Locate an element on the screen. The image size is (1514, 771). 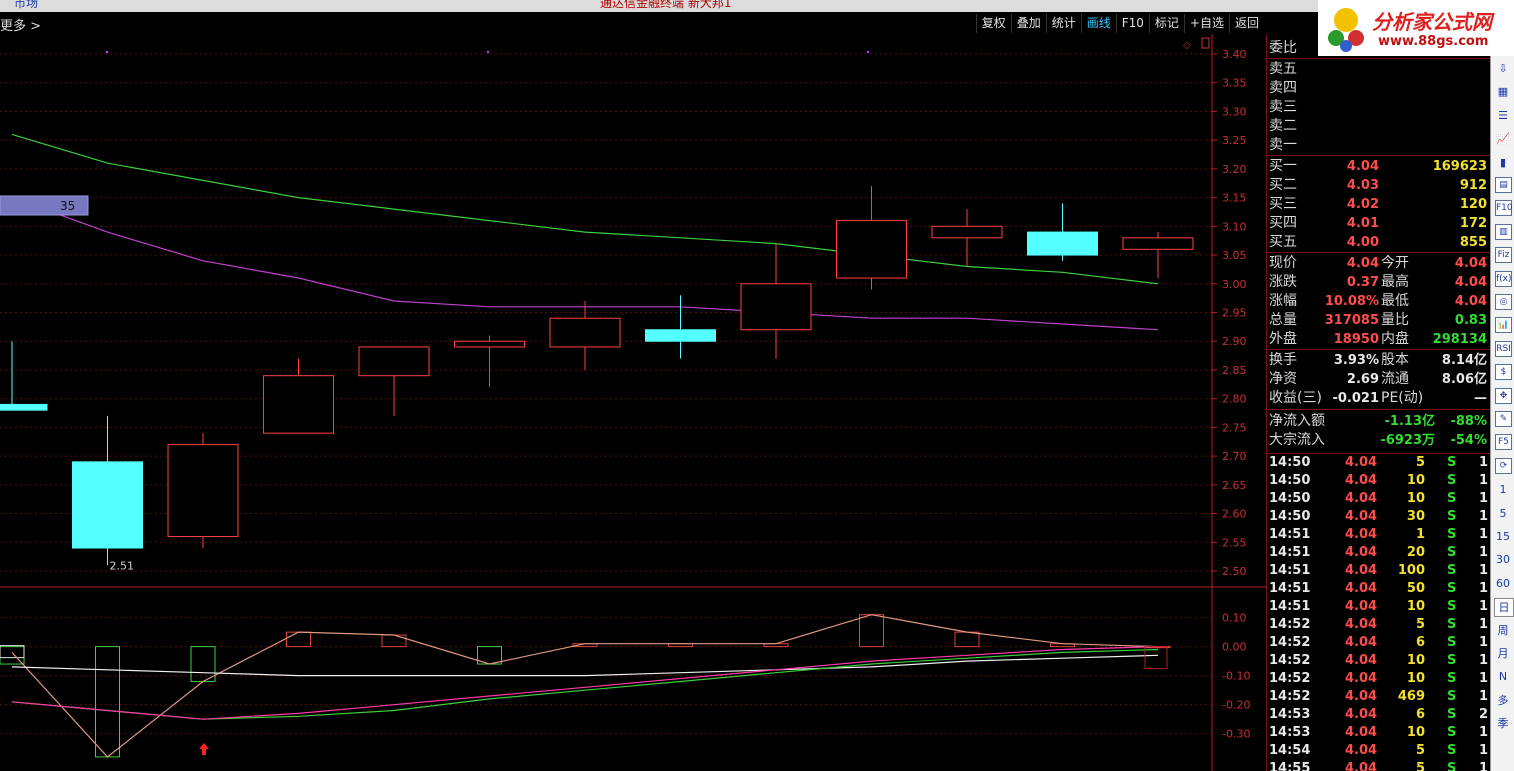
buy-level-row: 买一 4.04 169623 is located at coordinates (1379, 166).